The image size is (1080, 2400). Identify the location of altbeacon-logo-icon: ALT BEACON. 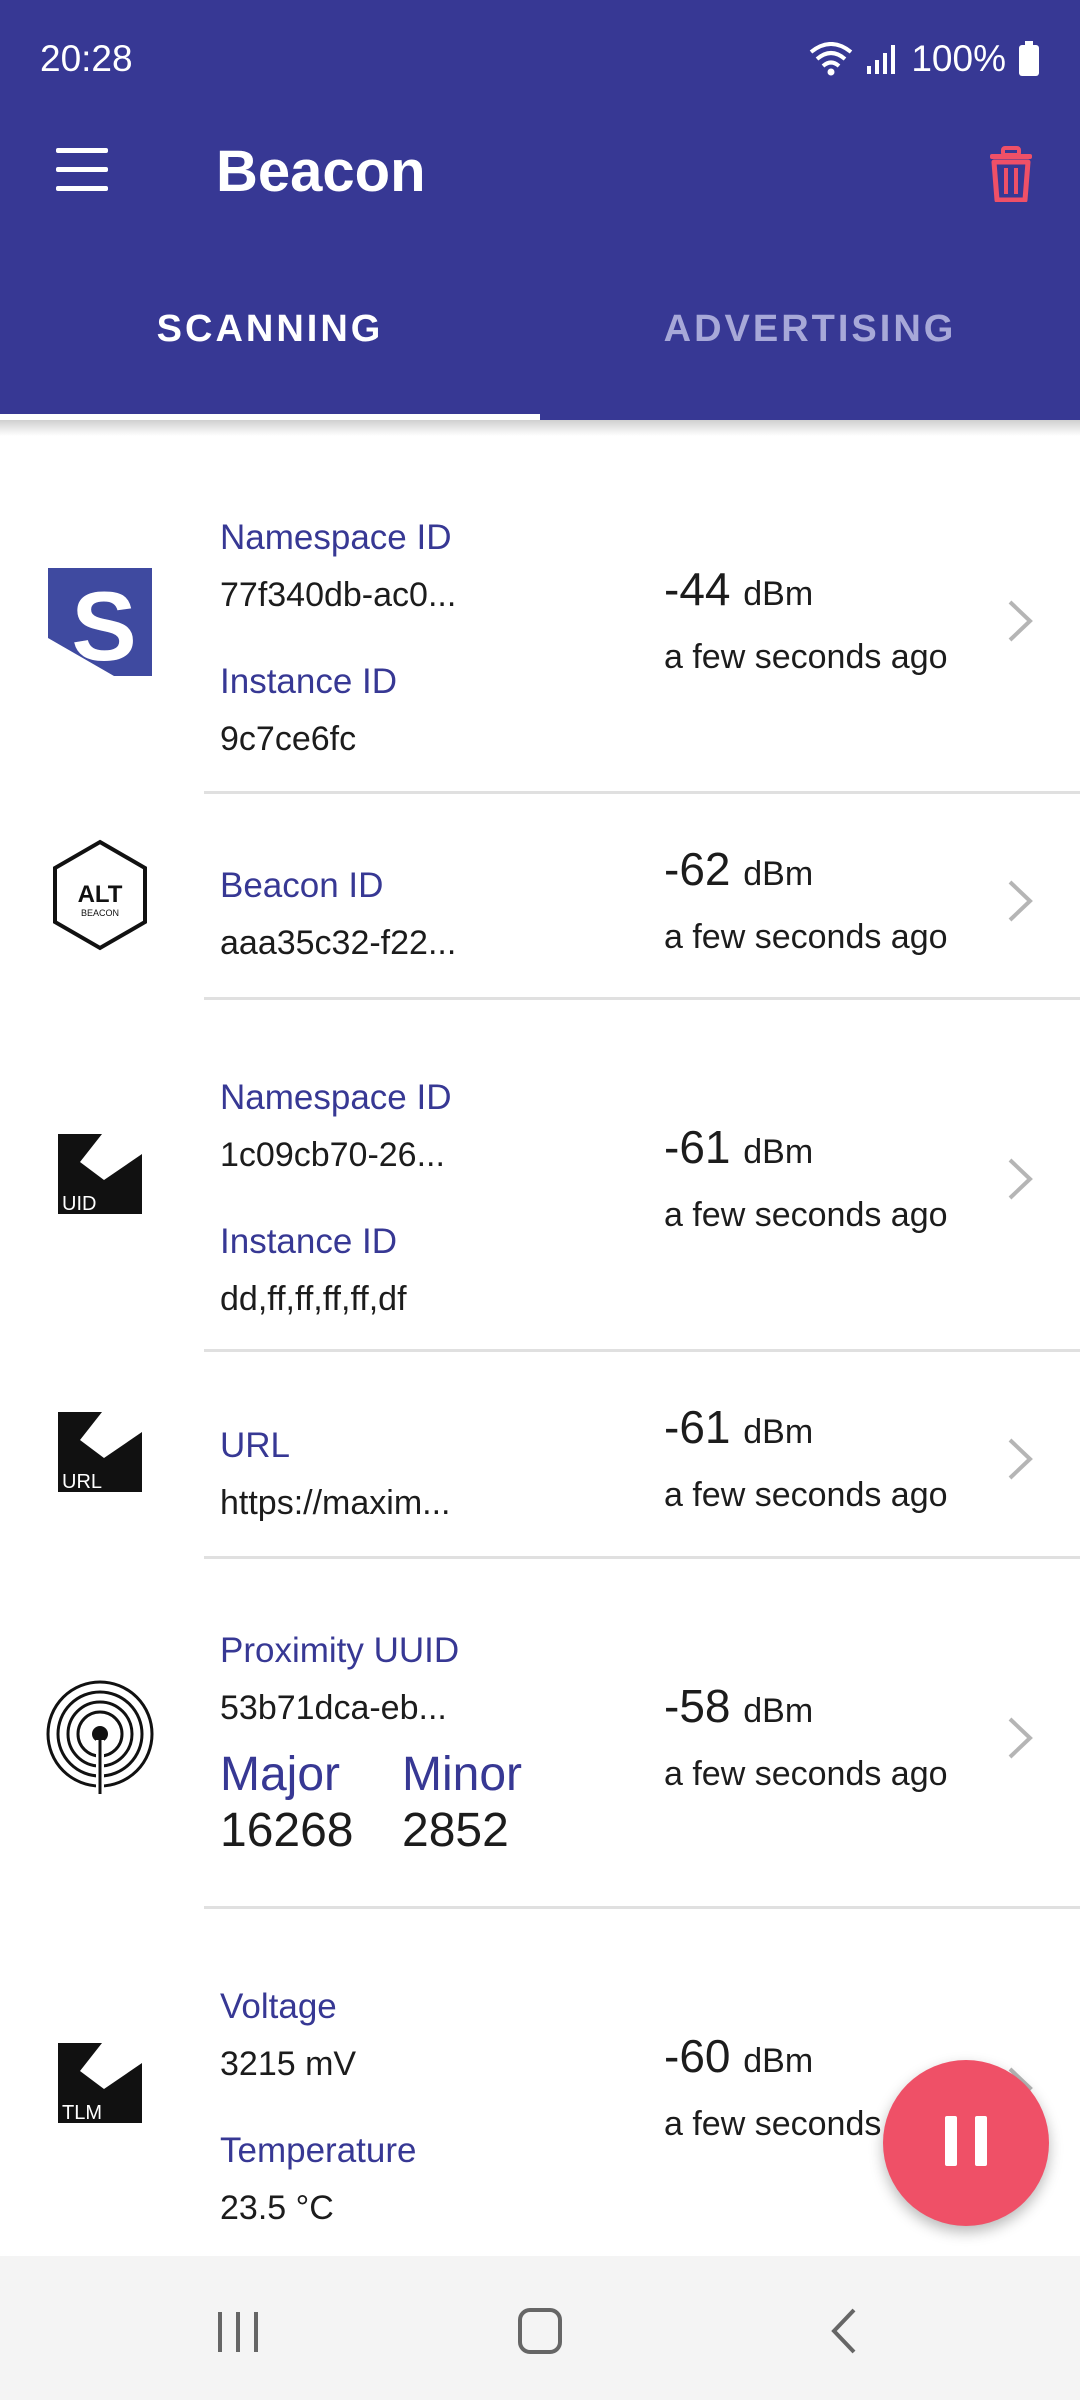
(100, 895).